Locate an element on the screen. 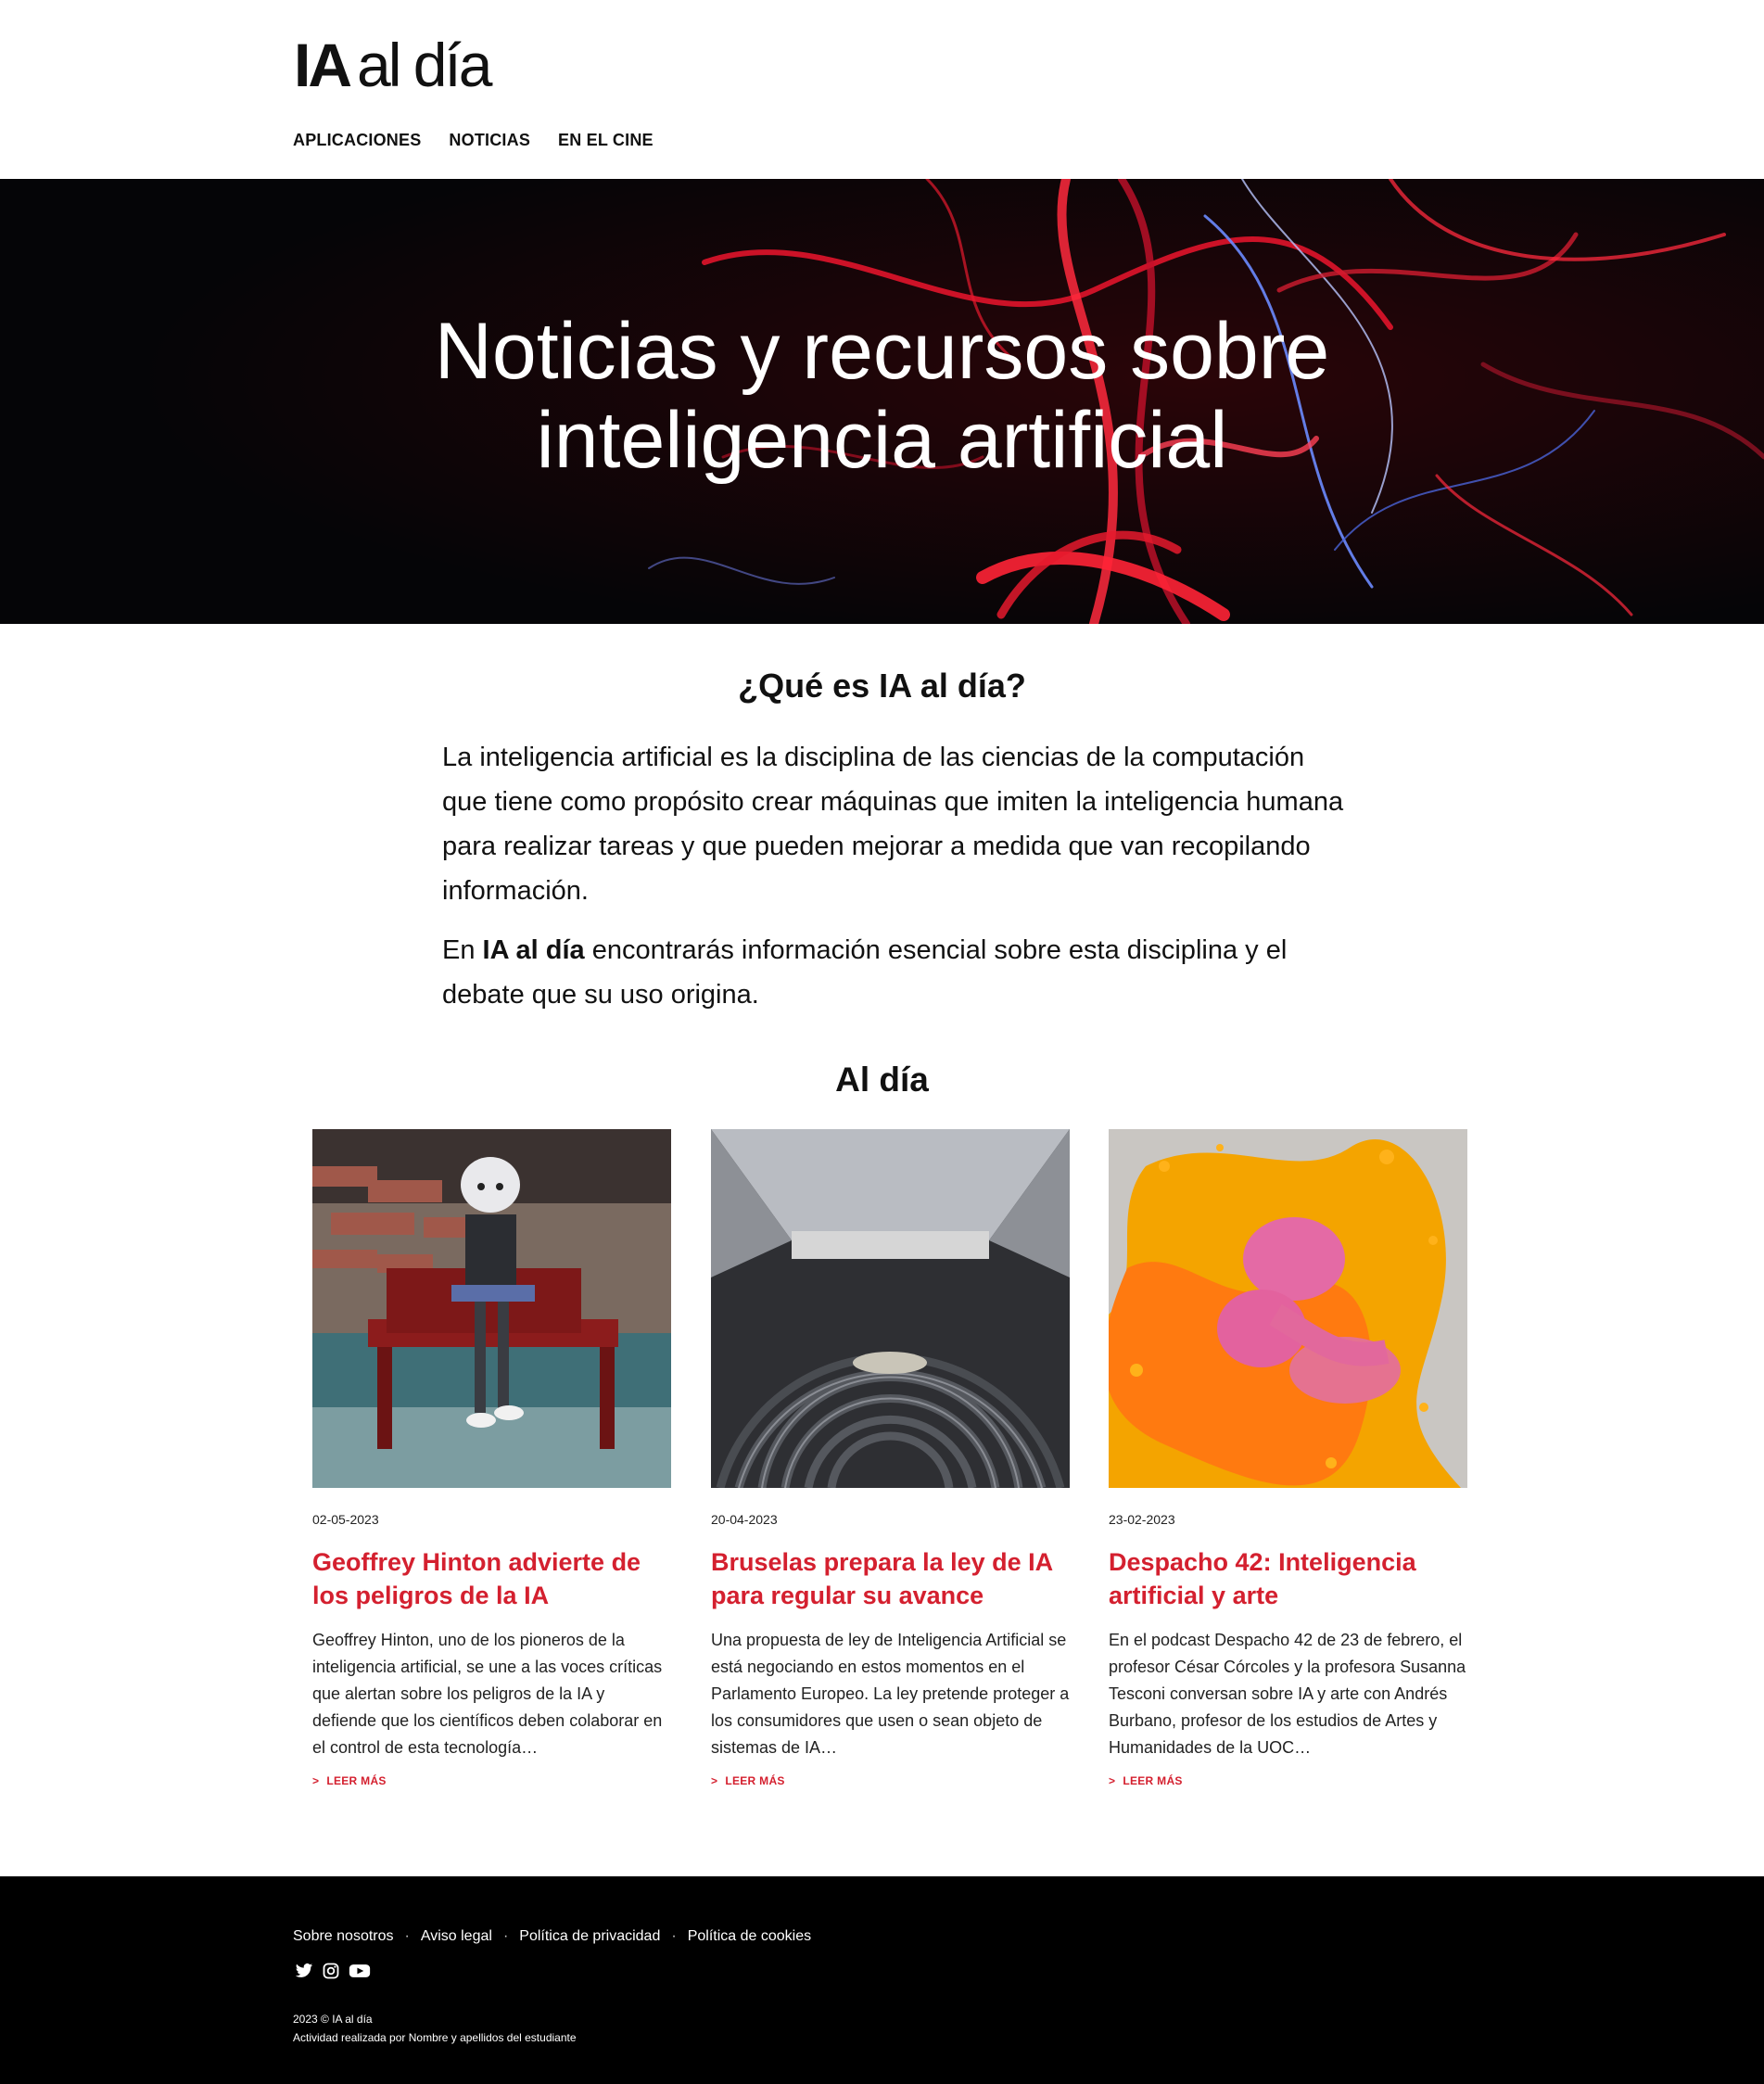 This screenshot has width=1764, height=2084. footer-link-aviso-legal: Aviso legal is located at coordinates (456, 1936).